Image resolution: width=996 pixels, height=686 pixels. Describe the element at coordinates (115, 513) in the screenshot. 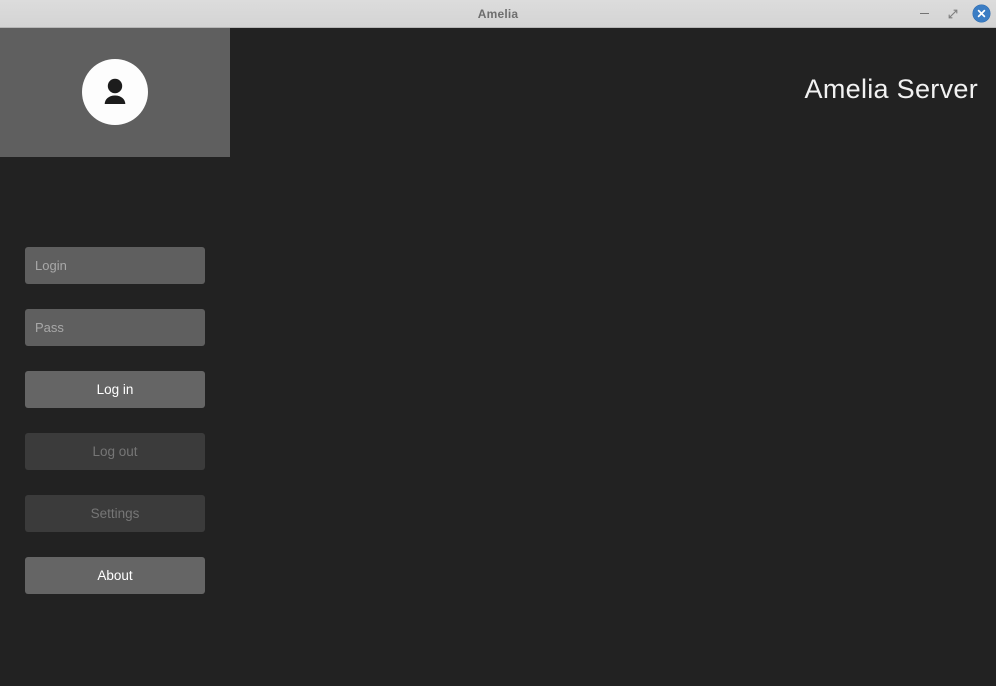

I see `settings-button: Settings` at that location.